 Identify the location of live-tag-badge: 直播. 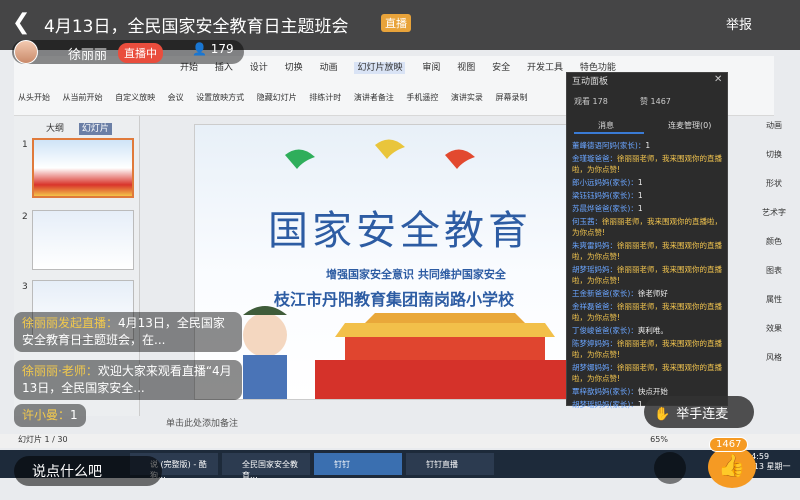
(396, 23).